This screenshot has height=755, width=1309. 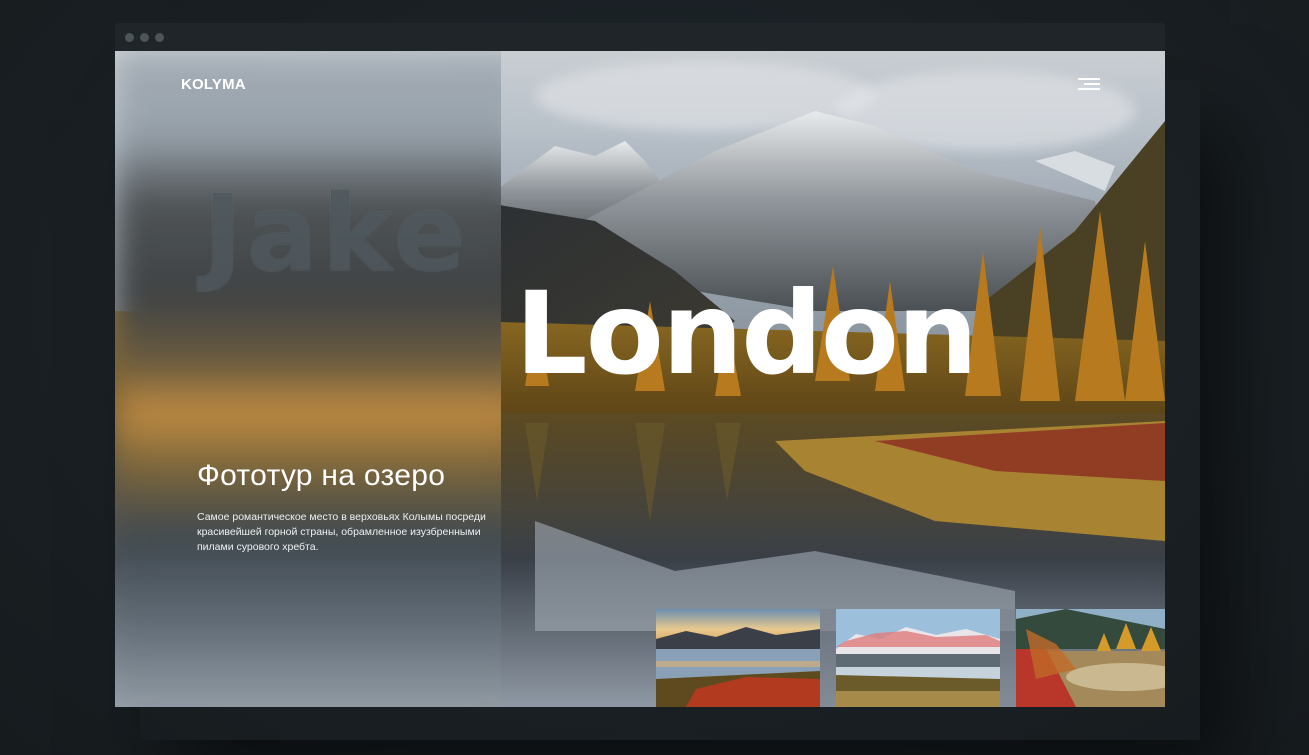 What do you see at coordinates (738, 658) in the screenshot?
I see `gallery-thumbnail-lake-sunset` at bounding box center [738, 658].